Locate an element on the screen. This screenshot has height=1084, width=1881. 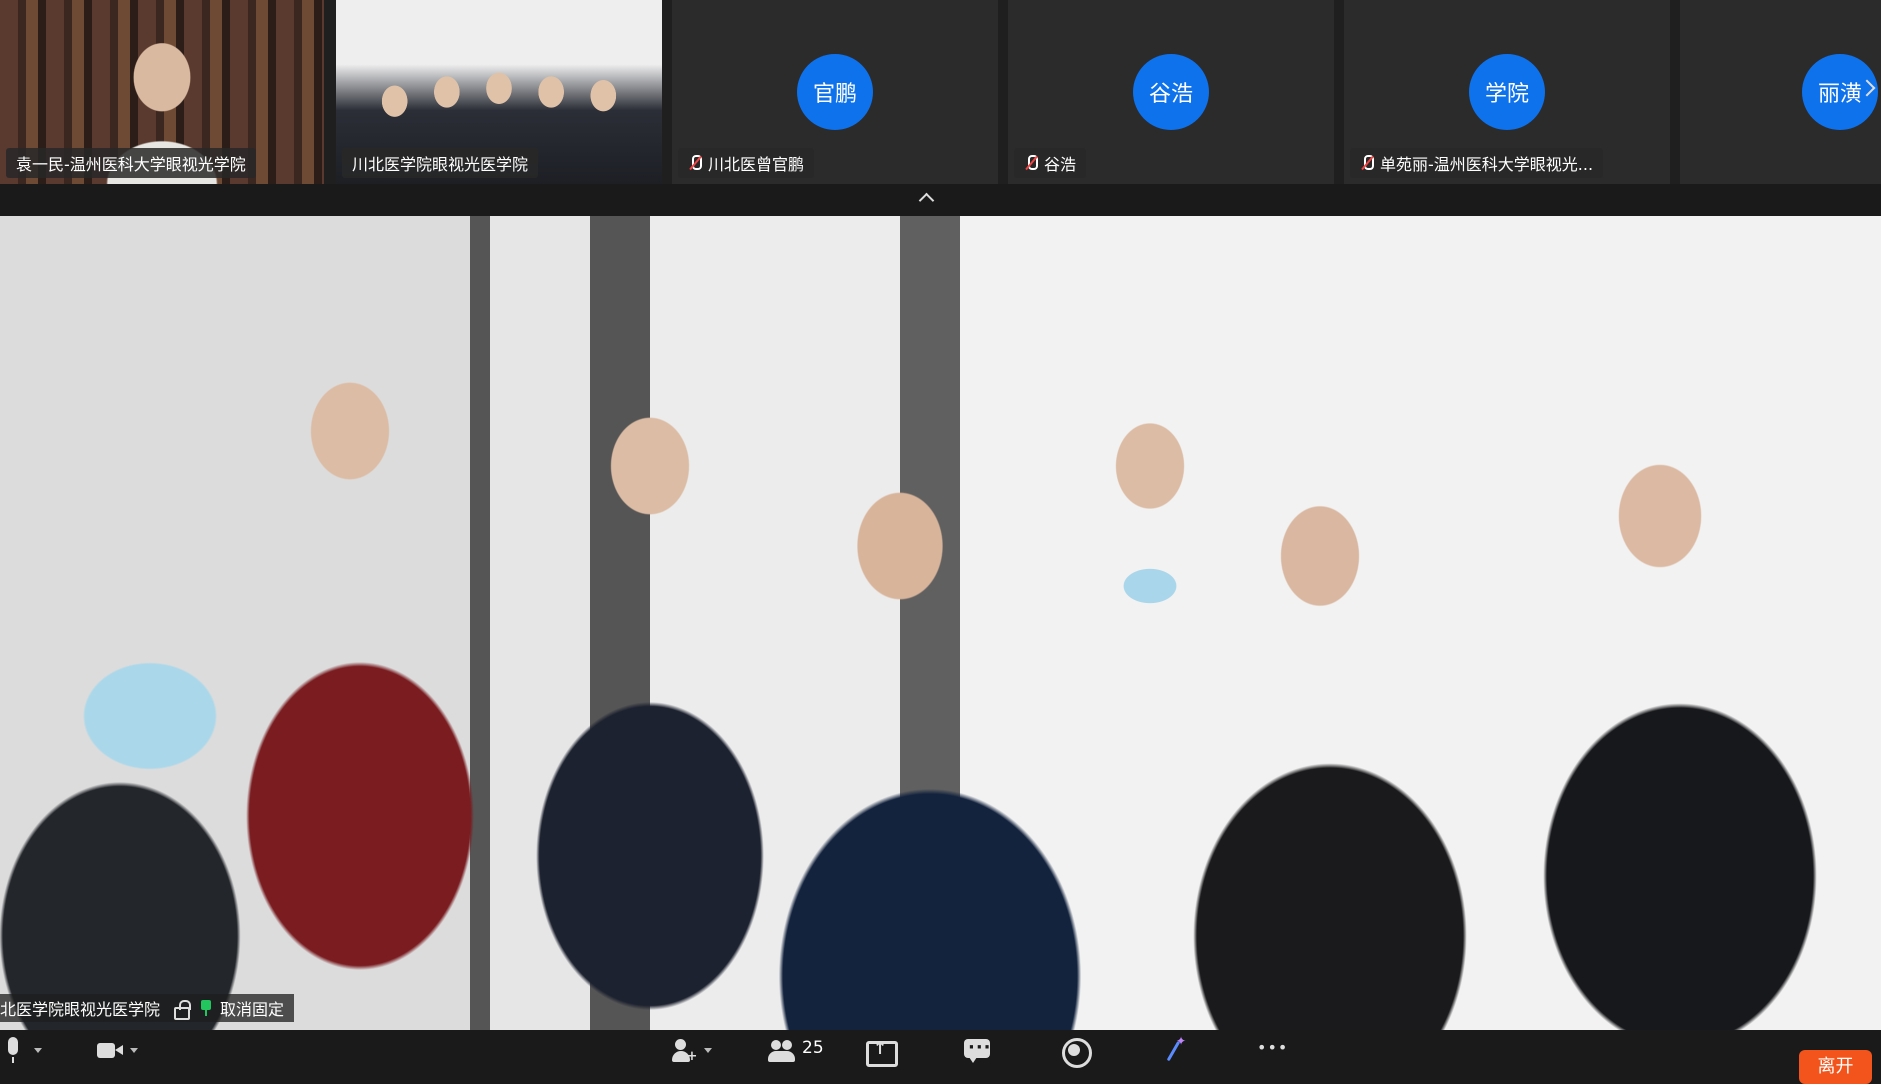
avatar-initials: 官鹏 is located at coordinates (834, 94).